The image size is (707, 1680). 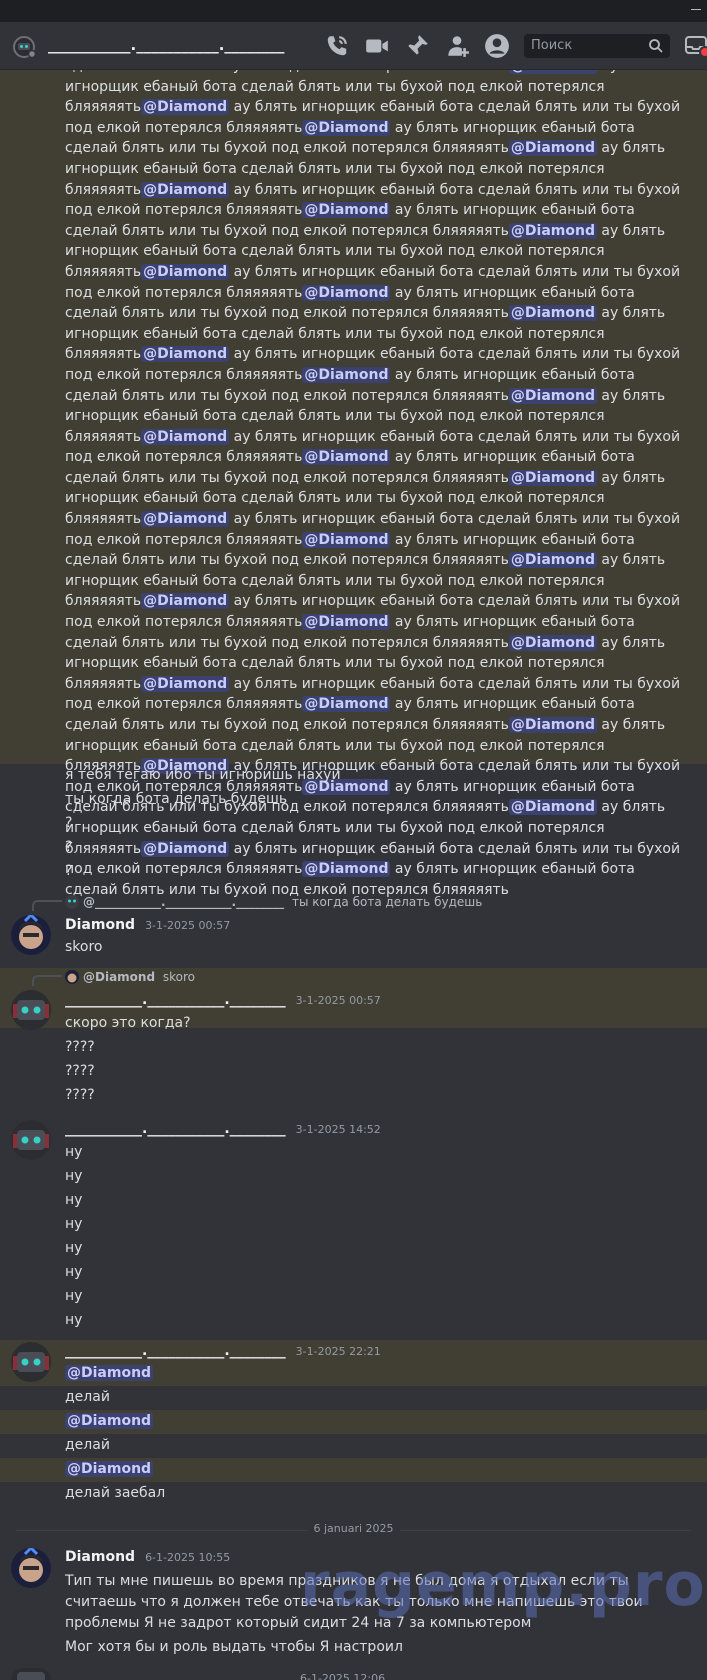 What do you see at coordinates (696, 9) in the screenshot?
I see `minimize-button` at bounding box center [696, 9].